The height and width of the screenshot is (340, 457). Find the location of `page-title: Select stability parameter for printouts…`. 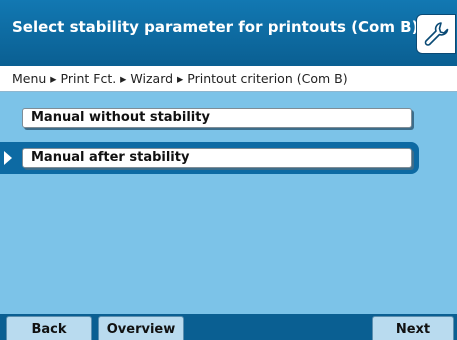

page-title: Select stability parameter for printouts… is located at coordinates (218, 27).